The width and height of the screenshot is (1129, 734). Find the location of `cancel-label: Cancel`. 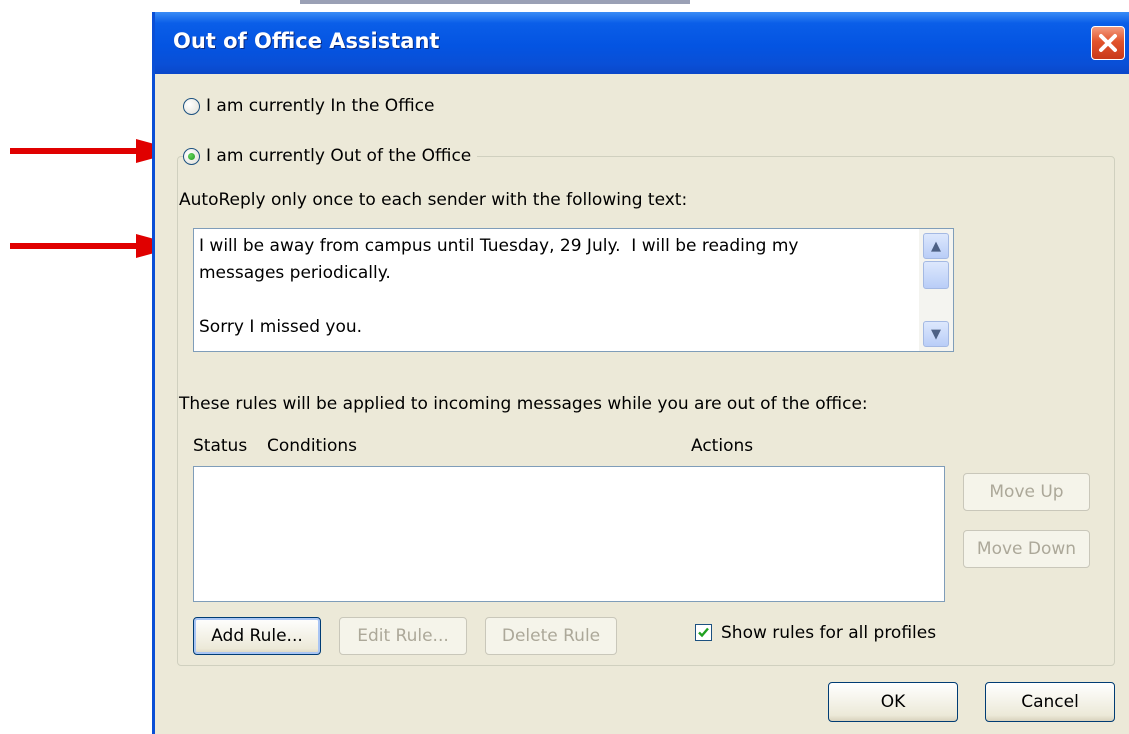

cancel-label: Cancel is located at coordinates (1050, 702).